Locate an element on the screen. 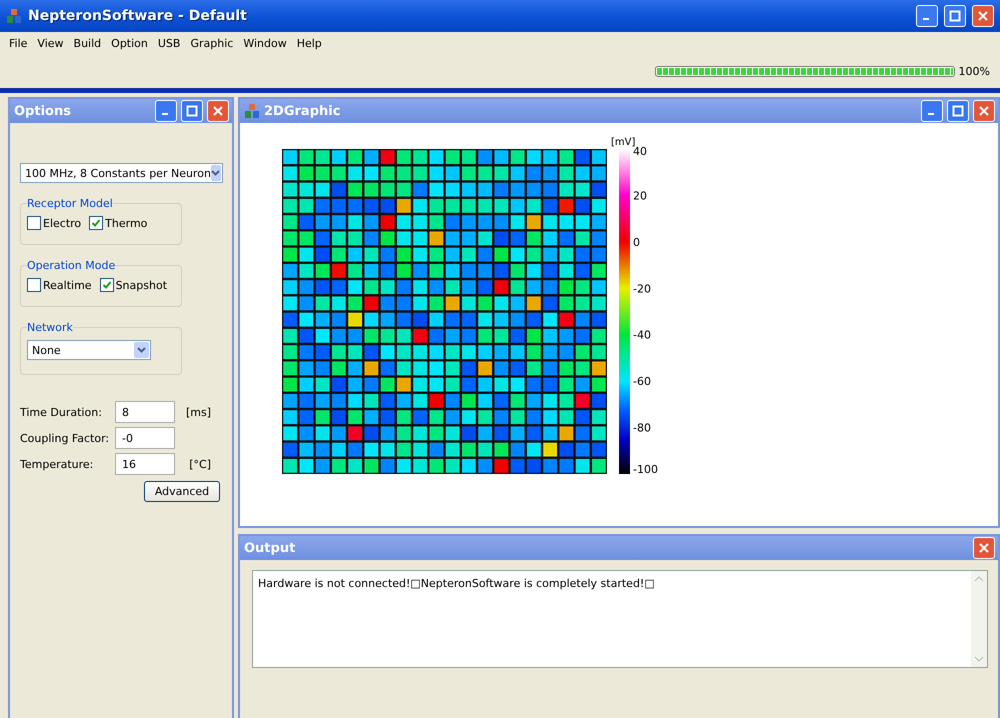 This screenshot has width=1000, height=718. unit-label: [ms] is located at coordinates (197, 412).